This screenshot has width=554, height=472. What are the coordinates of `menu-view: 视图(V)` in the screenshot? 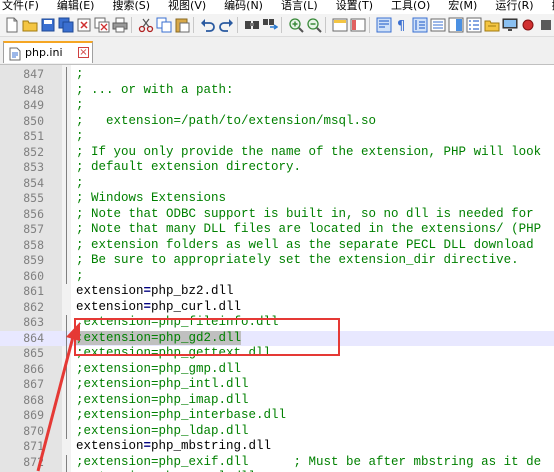 It's located at (178, 6).